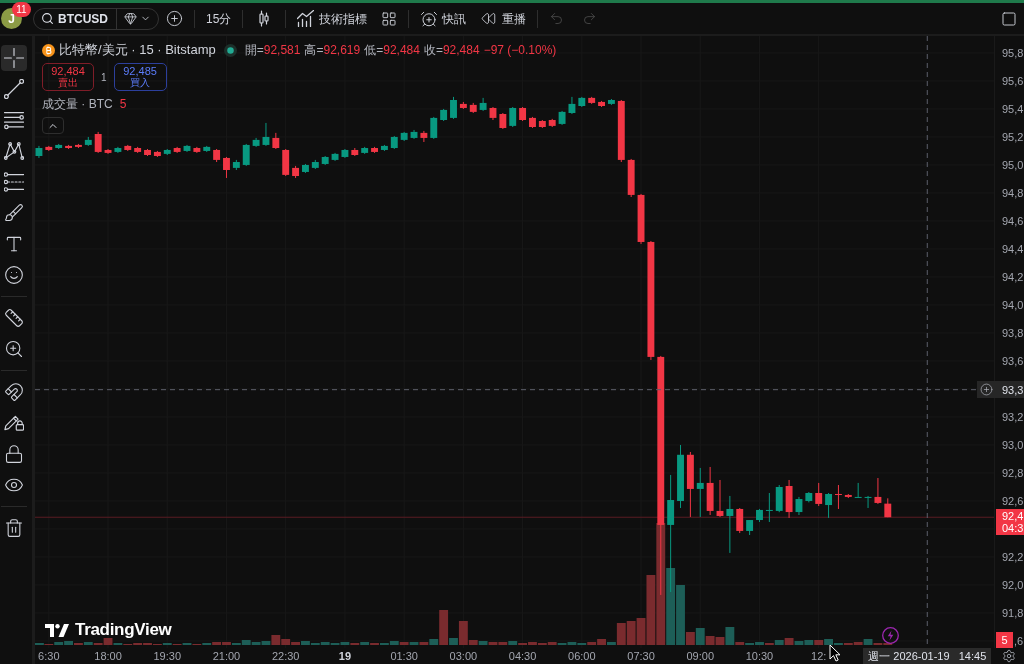 This screenshot has width=1024, height=664. Describe the element at coordinates (909, 656) in the screenshot. I see `crosshair-date: 週一 2026-01-19` at that location.